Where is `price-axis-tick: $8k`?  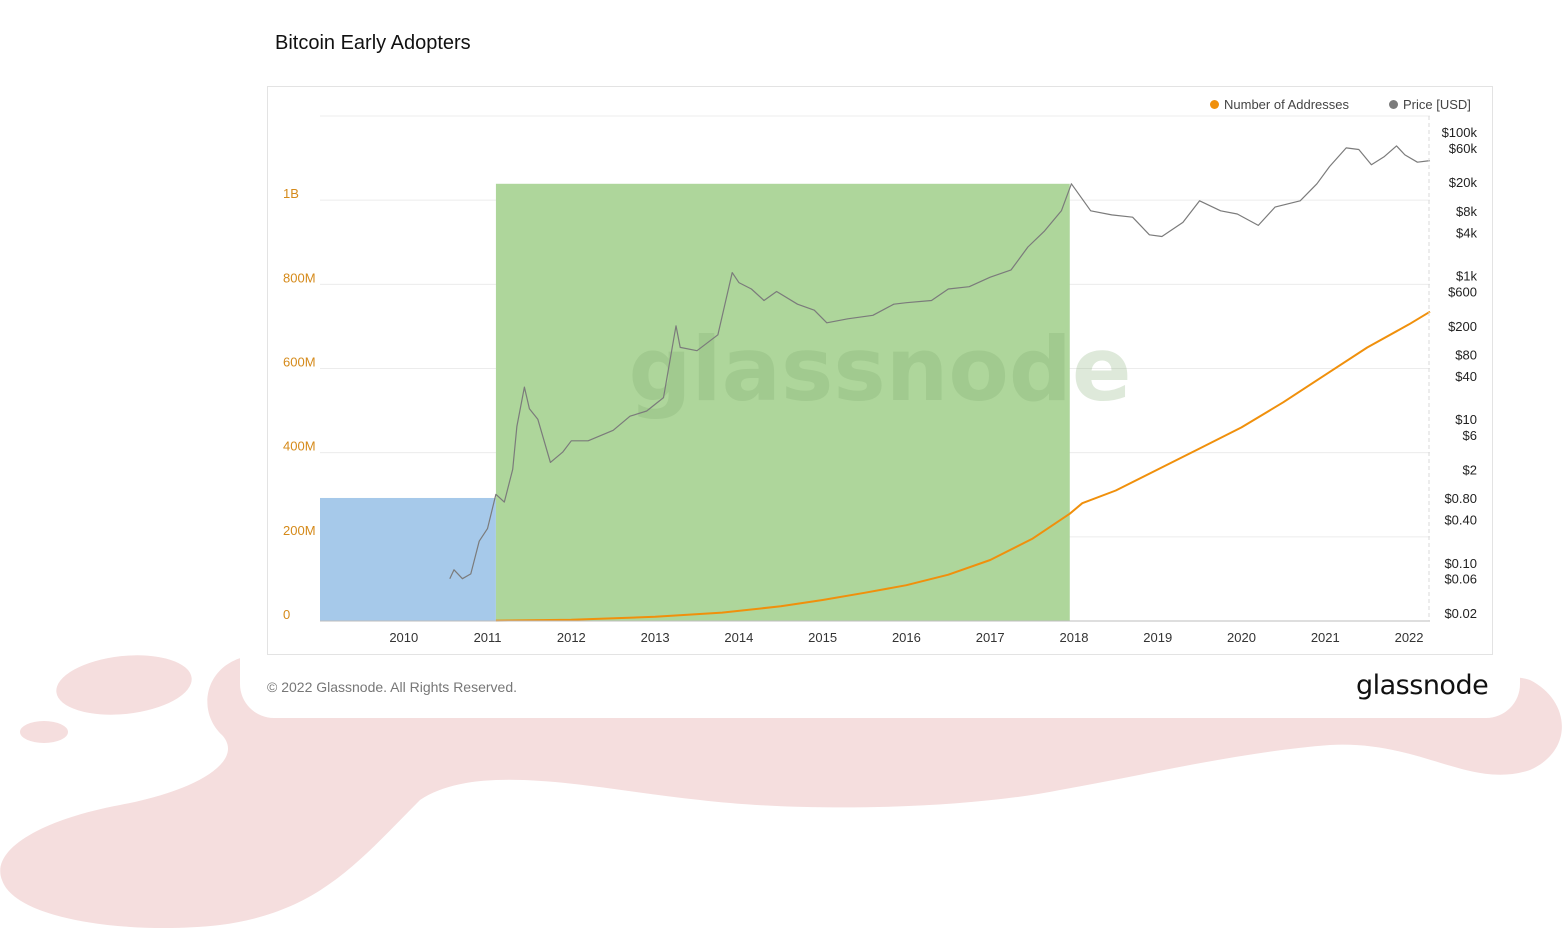 price-axis-tick: $8k is located at coordinates (1466, 211).